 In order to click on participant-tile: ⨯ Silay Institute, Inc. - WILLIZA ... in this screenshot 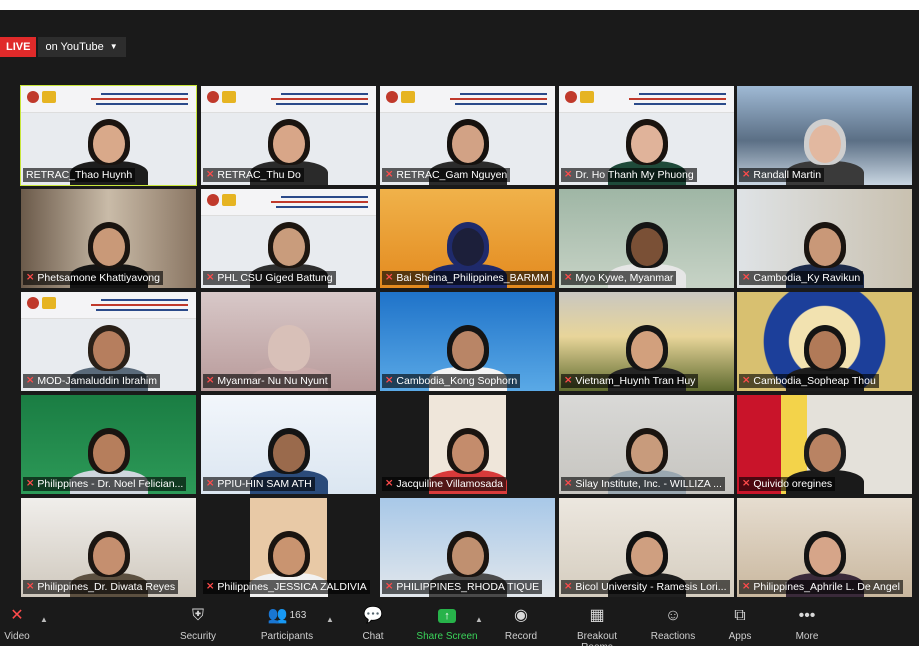, I will do `click(646, 444)`.